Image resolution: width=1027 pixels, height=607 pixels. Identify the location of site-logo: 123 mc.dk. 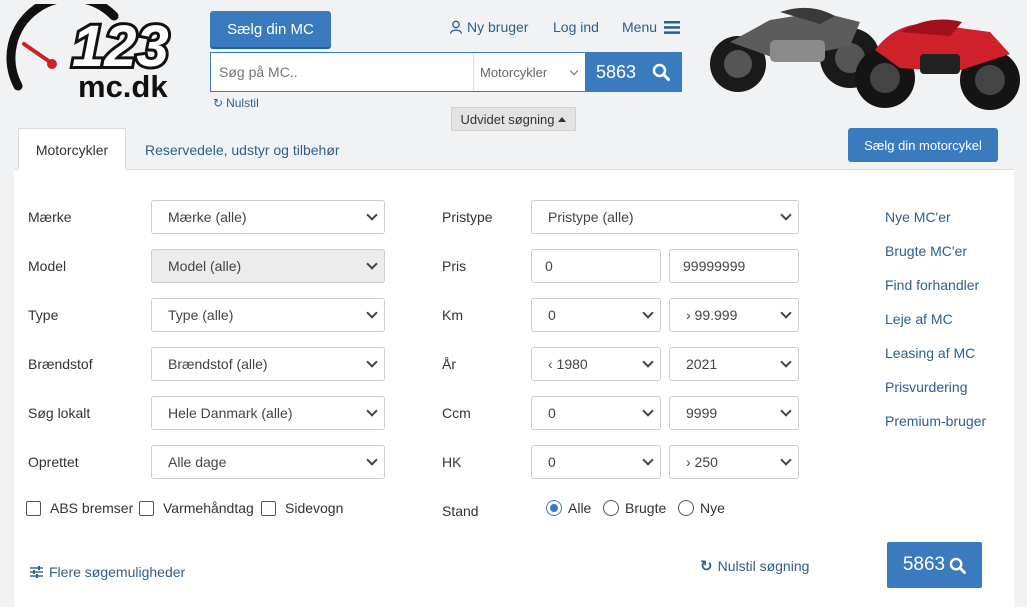
(102, 54).